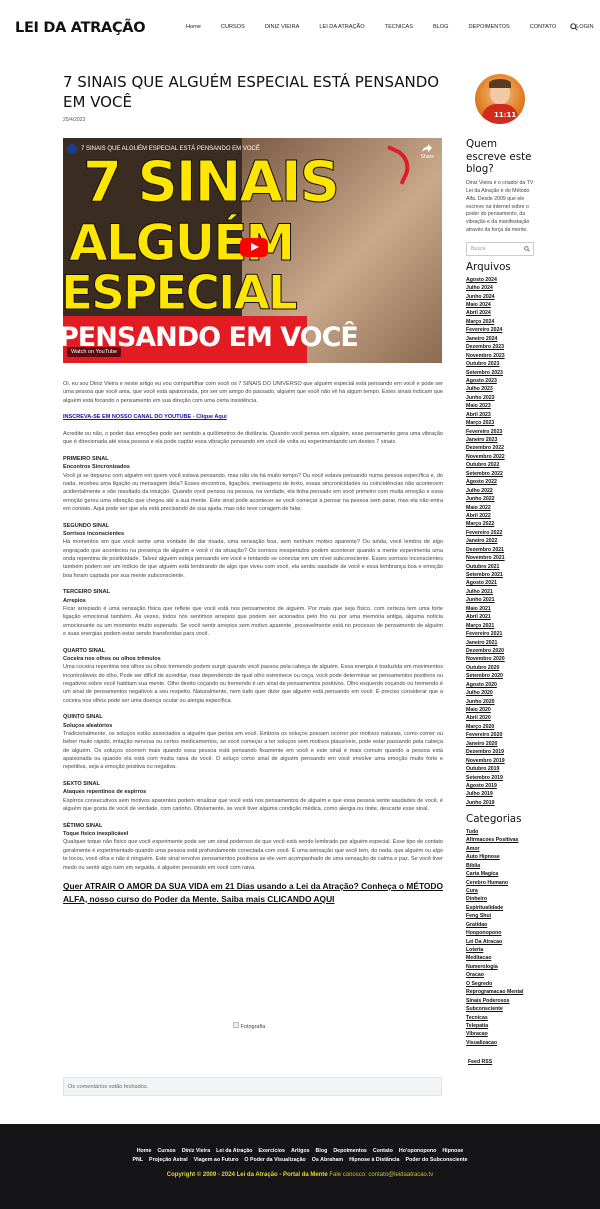 This screenshot has width=600, height=1209. I want to click on category-link: Lei Da Atracao, so click(502, 942).